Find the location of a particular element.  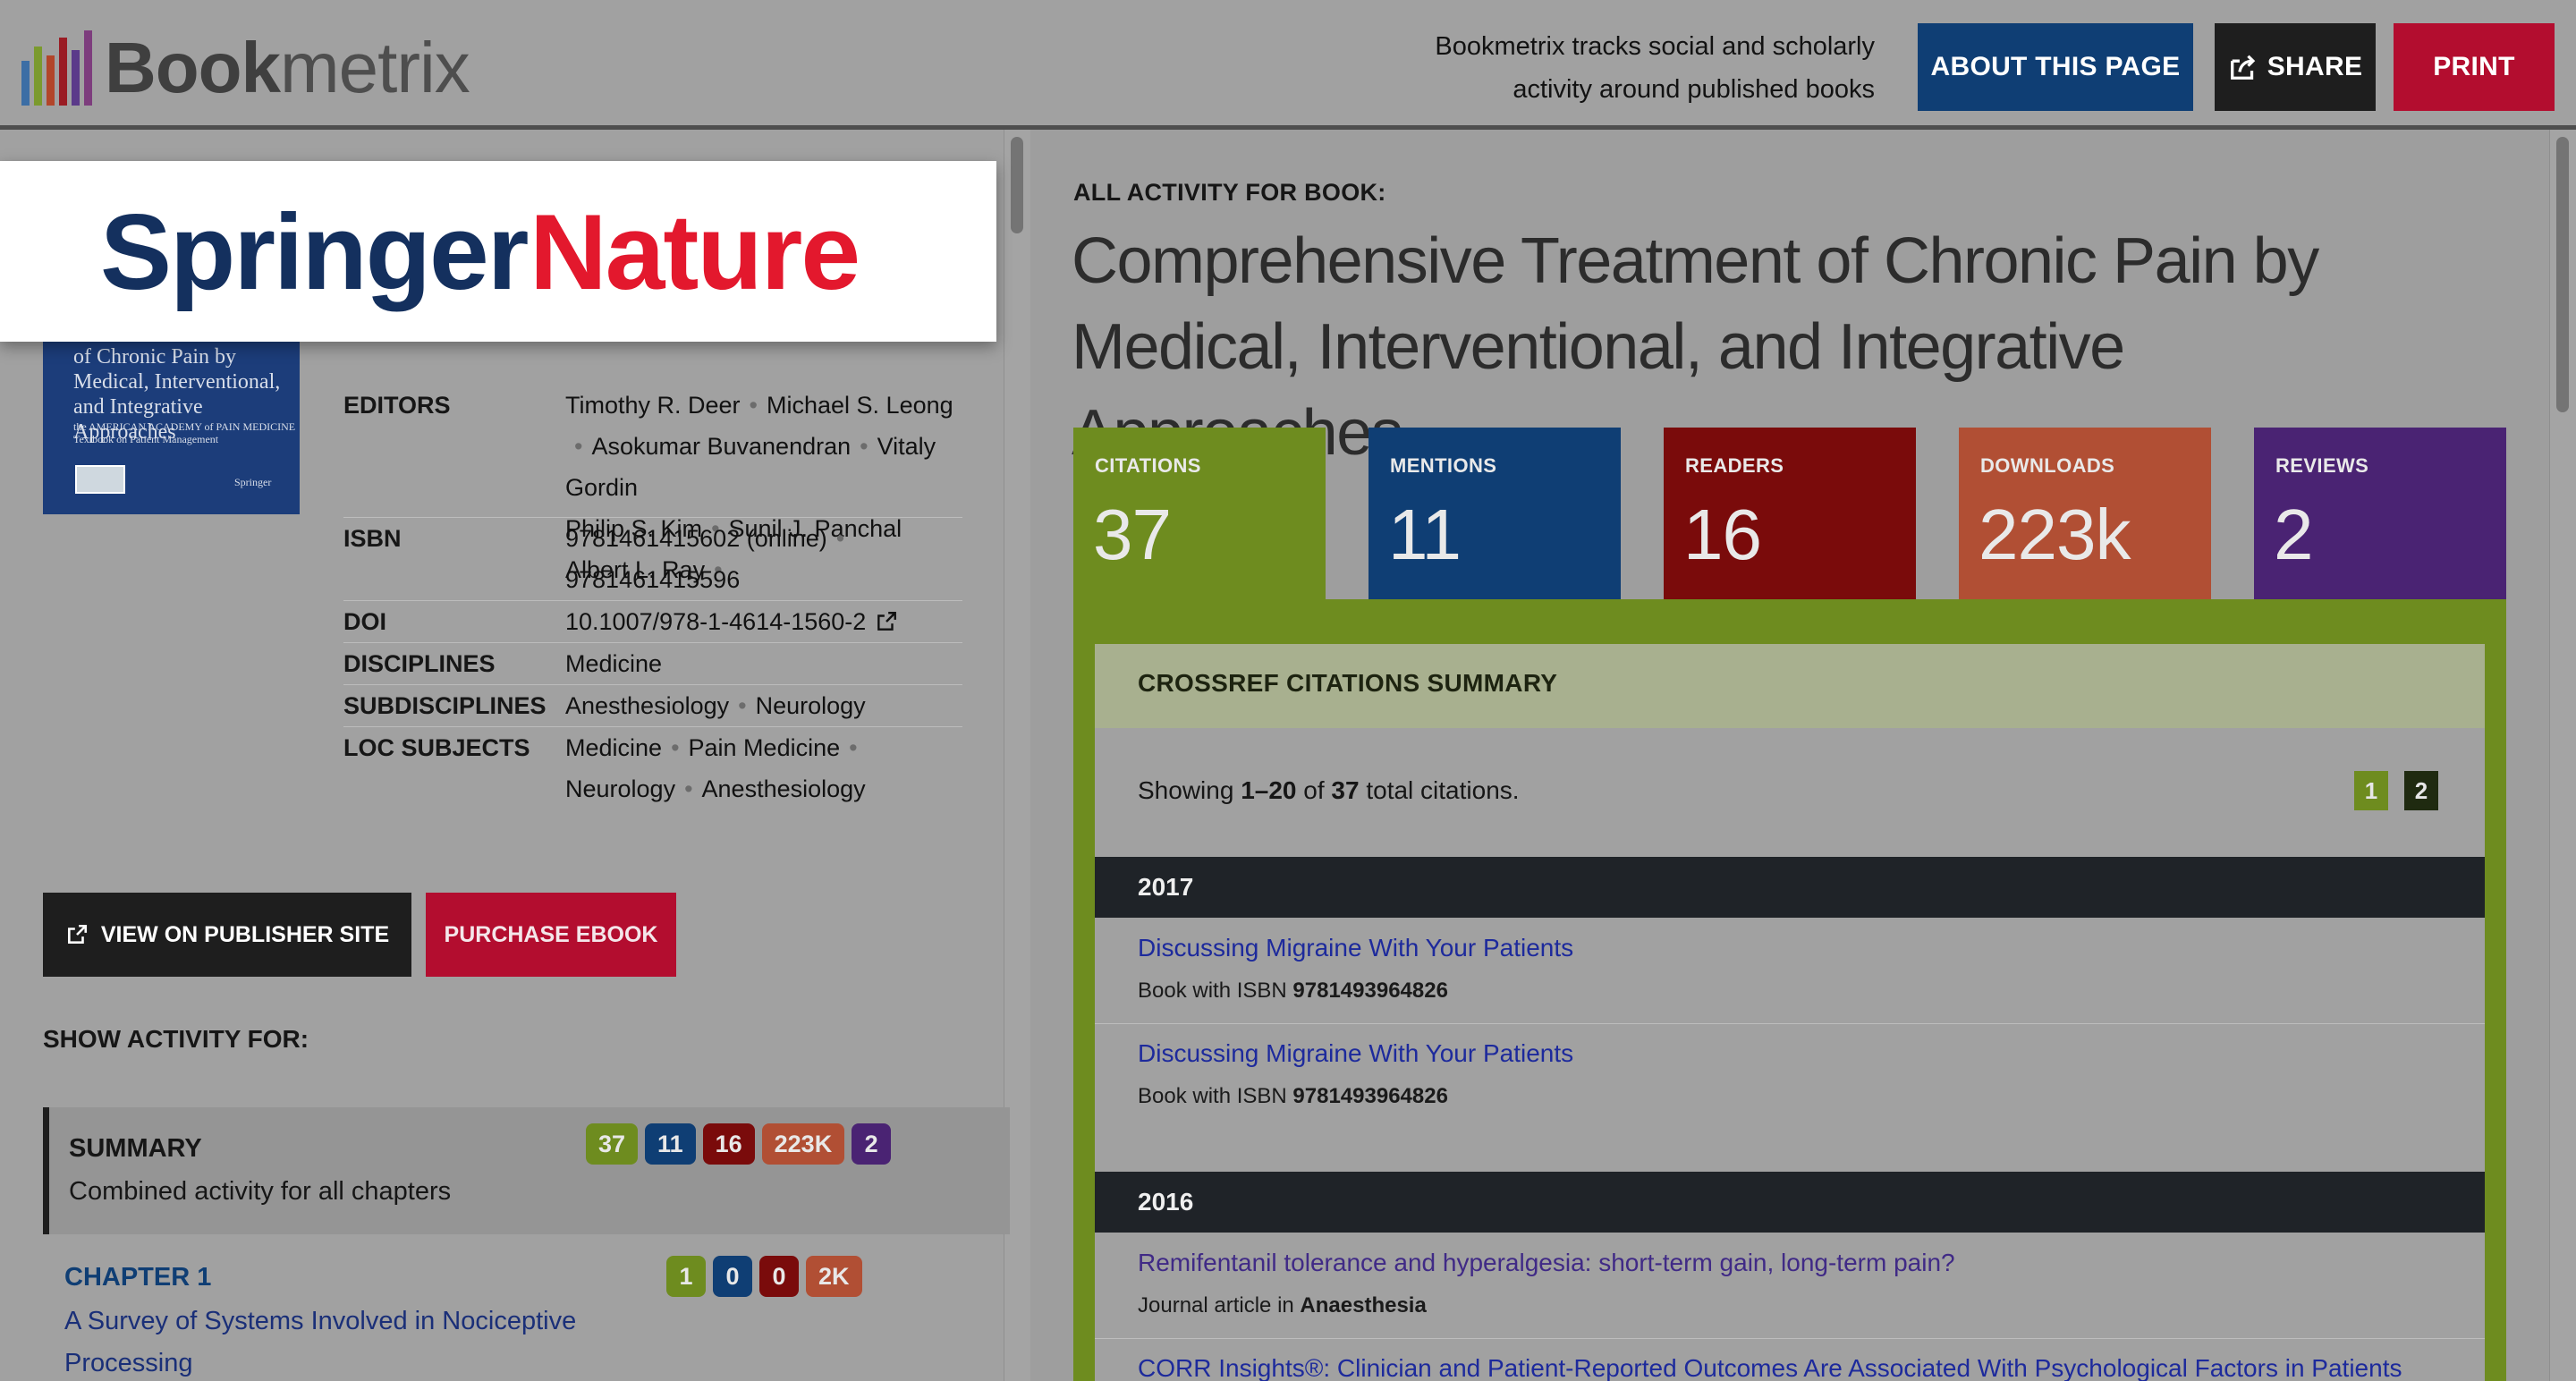

chapter-1-chips: 1 0 0 2K is located at coordinates (764, 1276).